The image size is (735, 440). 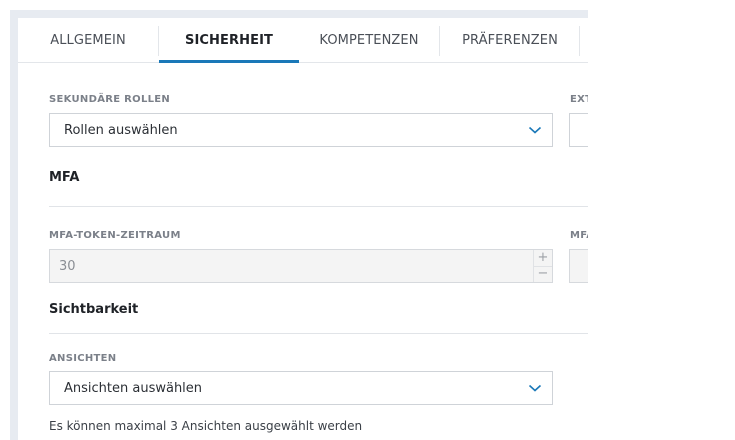 I want to click on views-select: Ansichten auswählen, so click(x=301, y=388).